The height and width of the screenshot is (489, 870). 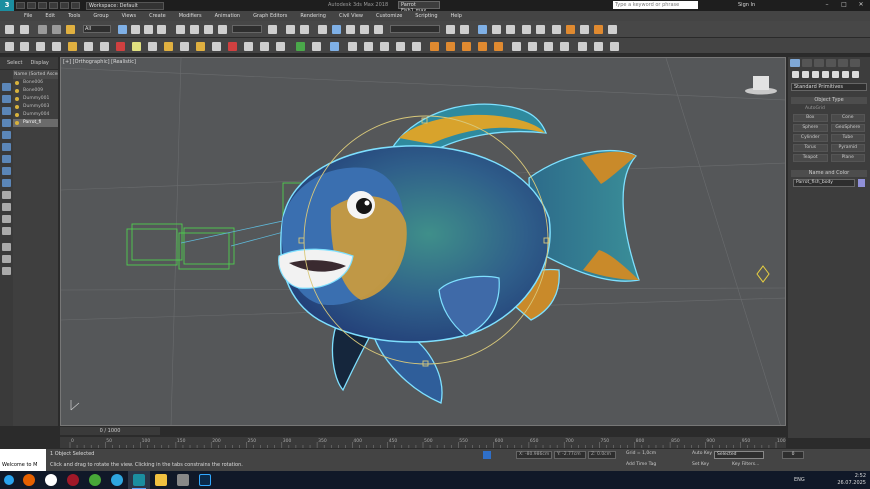 I want to click on particle-icon, so click(x=248, y=46).